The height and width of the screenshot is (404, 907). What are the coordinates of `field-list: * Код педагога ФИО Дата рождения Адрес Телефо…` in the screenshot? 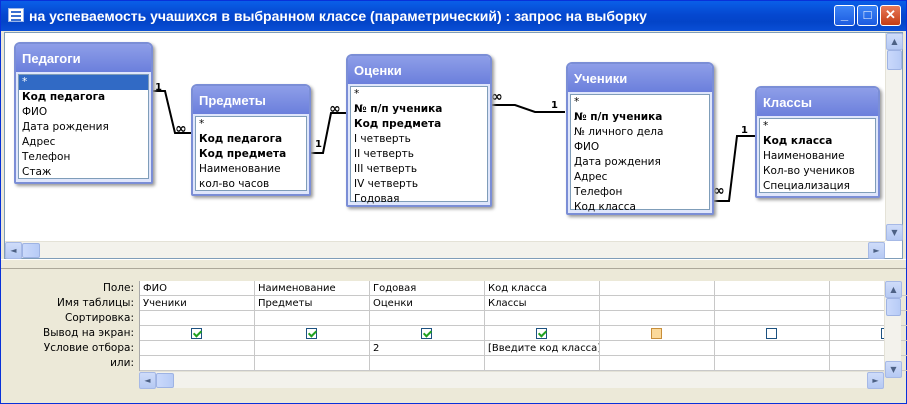 It's located at (83, 126).